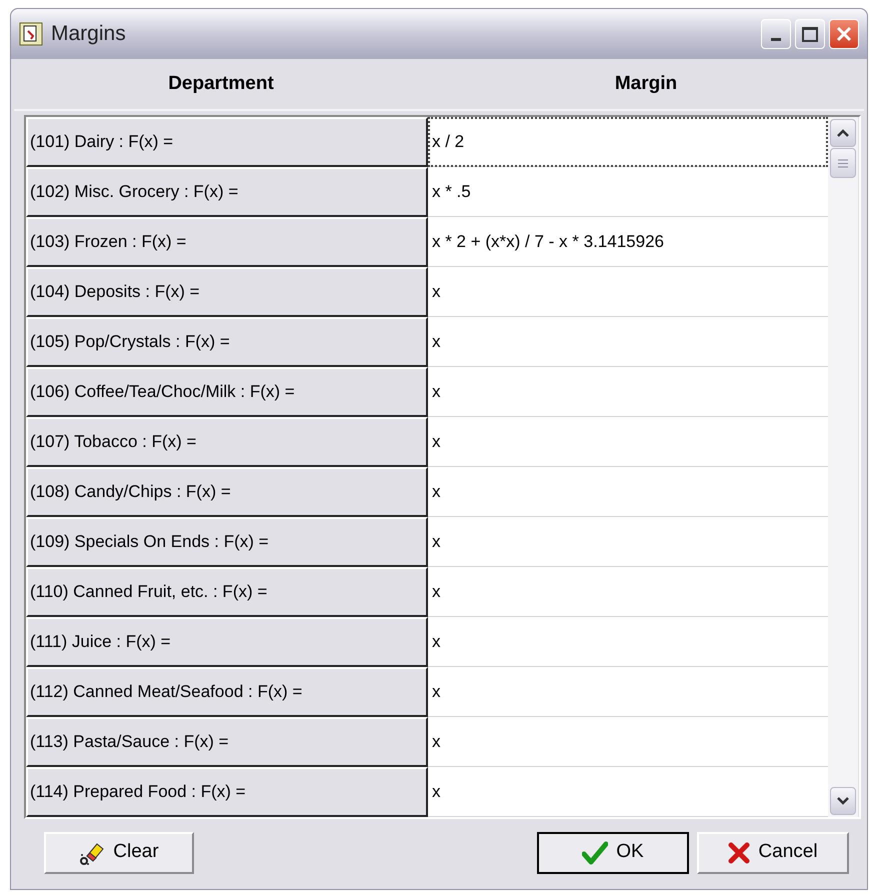 Image resolution: width=870 pixels, height=895 pixels. I want to click on scroll-thumb, so click(843, 163).